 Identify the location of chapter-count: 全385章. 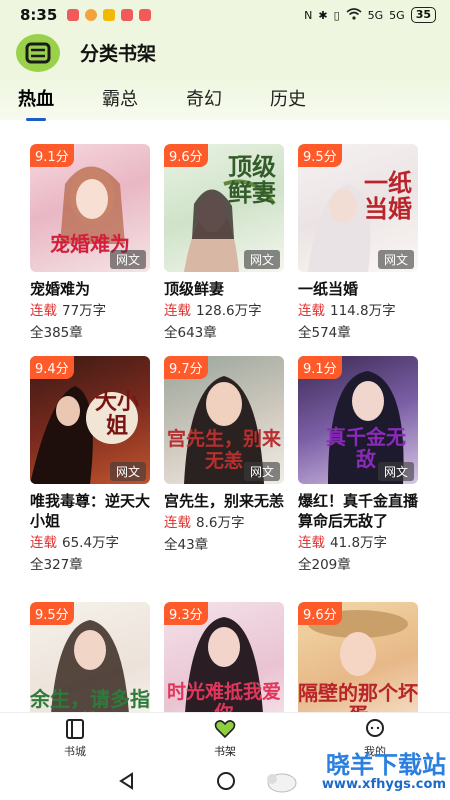
(56, 333).